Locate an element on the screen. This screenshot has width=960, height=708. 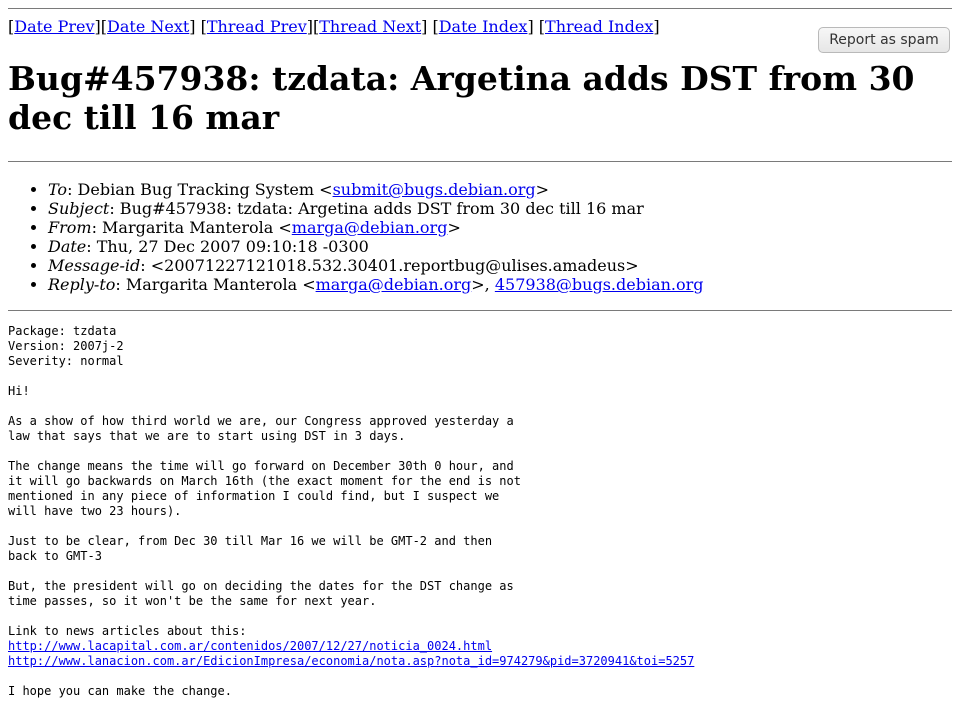
thread-prev-link: Thread Prev is located at coordinates (257, 26).